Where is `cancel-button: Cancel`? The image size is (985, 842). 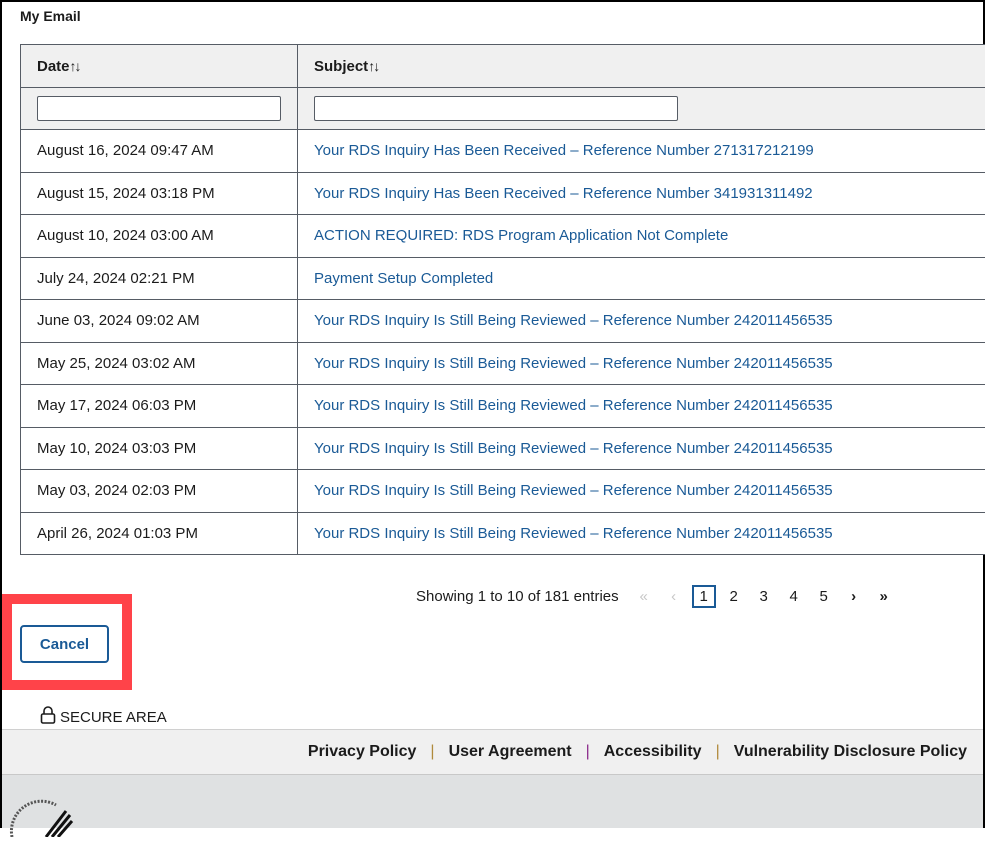
cancel-button: Cancel is located at coordinates (64, 644).